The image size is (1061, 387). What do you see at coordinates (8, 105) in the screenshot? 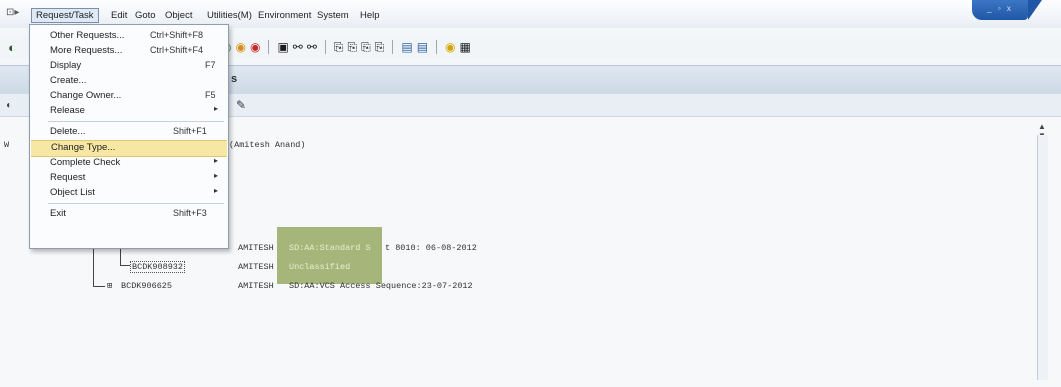
I see `display-change-icon: ◖` at bounding box center [8, 105].